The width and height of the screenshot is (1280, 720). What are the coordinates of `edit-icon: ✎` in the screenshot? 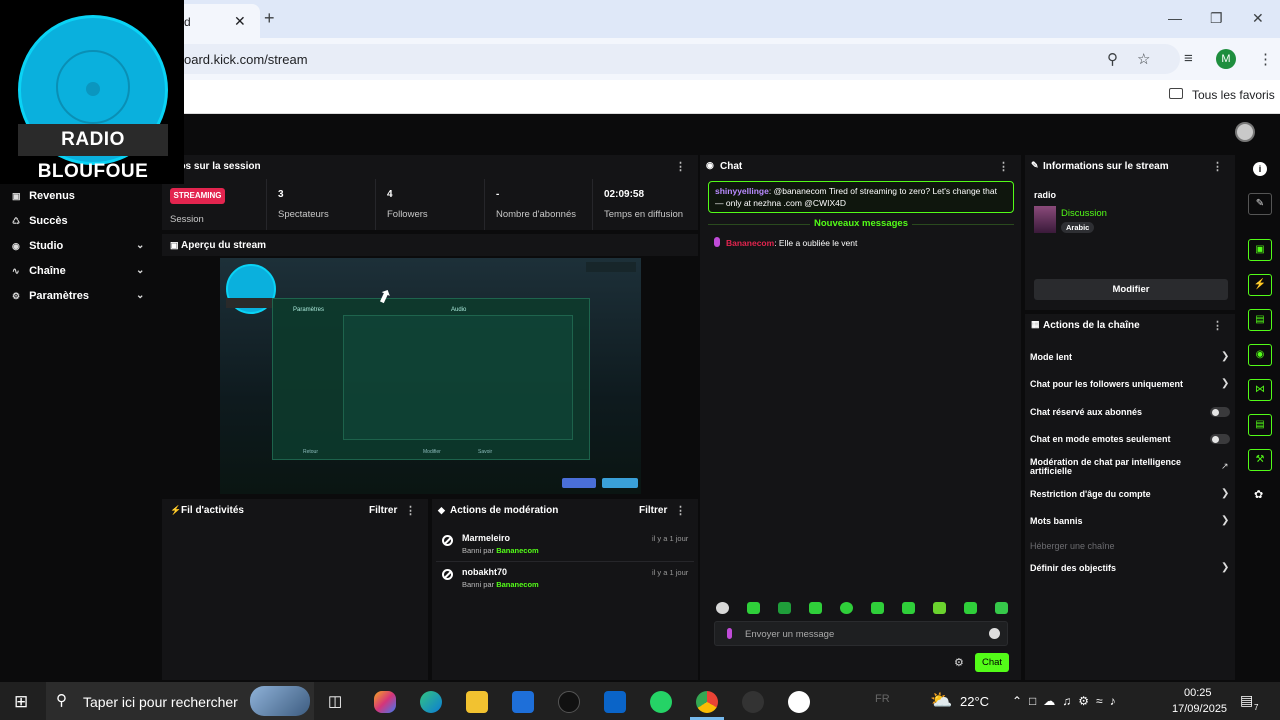 It's located at (1260, 204).